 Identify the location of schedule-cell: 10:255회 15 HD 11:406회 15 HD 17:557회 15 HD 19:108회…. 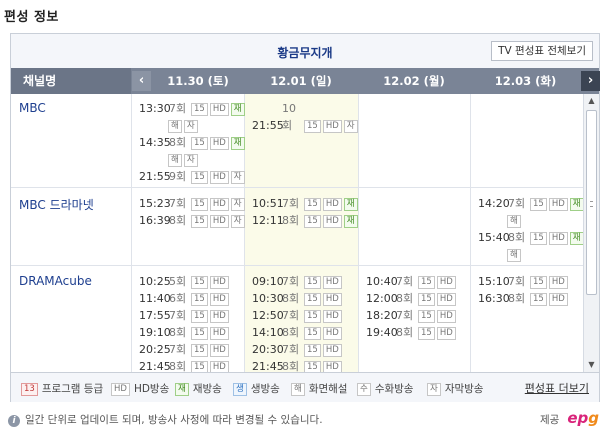
(191, 322).